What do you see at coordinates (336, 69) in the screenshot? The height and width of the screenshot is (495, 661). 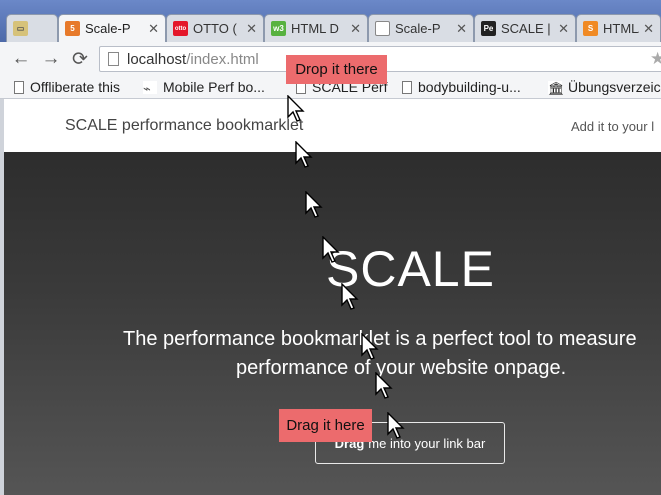 I see `drop-annotation: Drop it there` at bounding box center [336, 69].